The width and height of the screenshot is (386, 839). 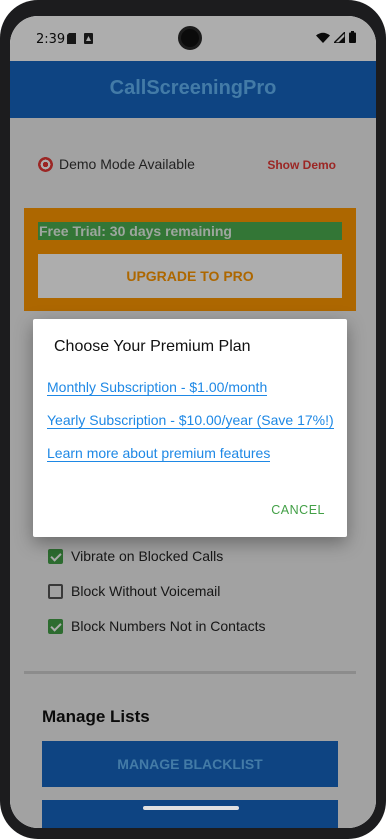 I want to click on monthly-plan-link: Monthly Subscription - $1.00/month, so click(x=157, y=387).